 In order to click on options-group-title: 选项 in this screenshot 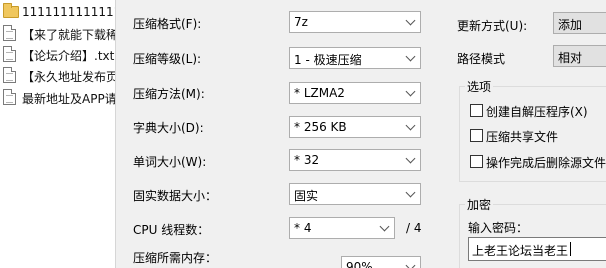, I will do `click(479, 86)`.